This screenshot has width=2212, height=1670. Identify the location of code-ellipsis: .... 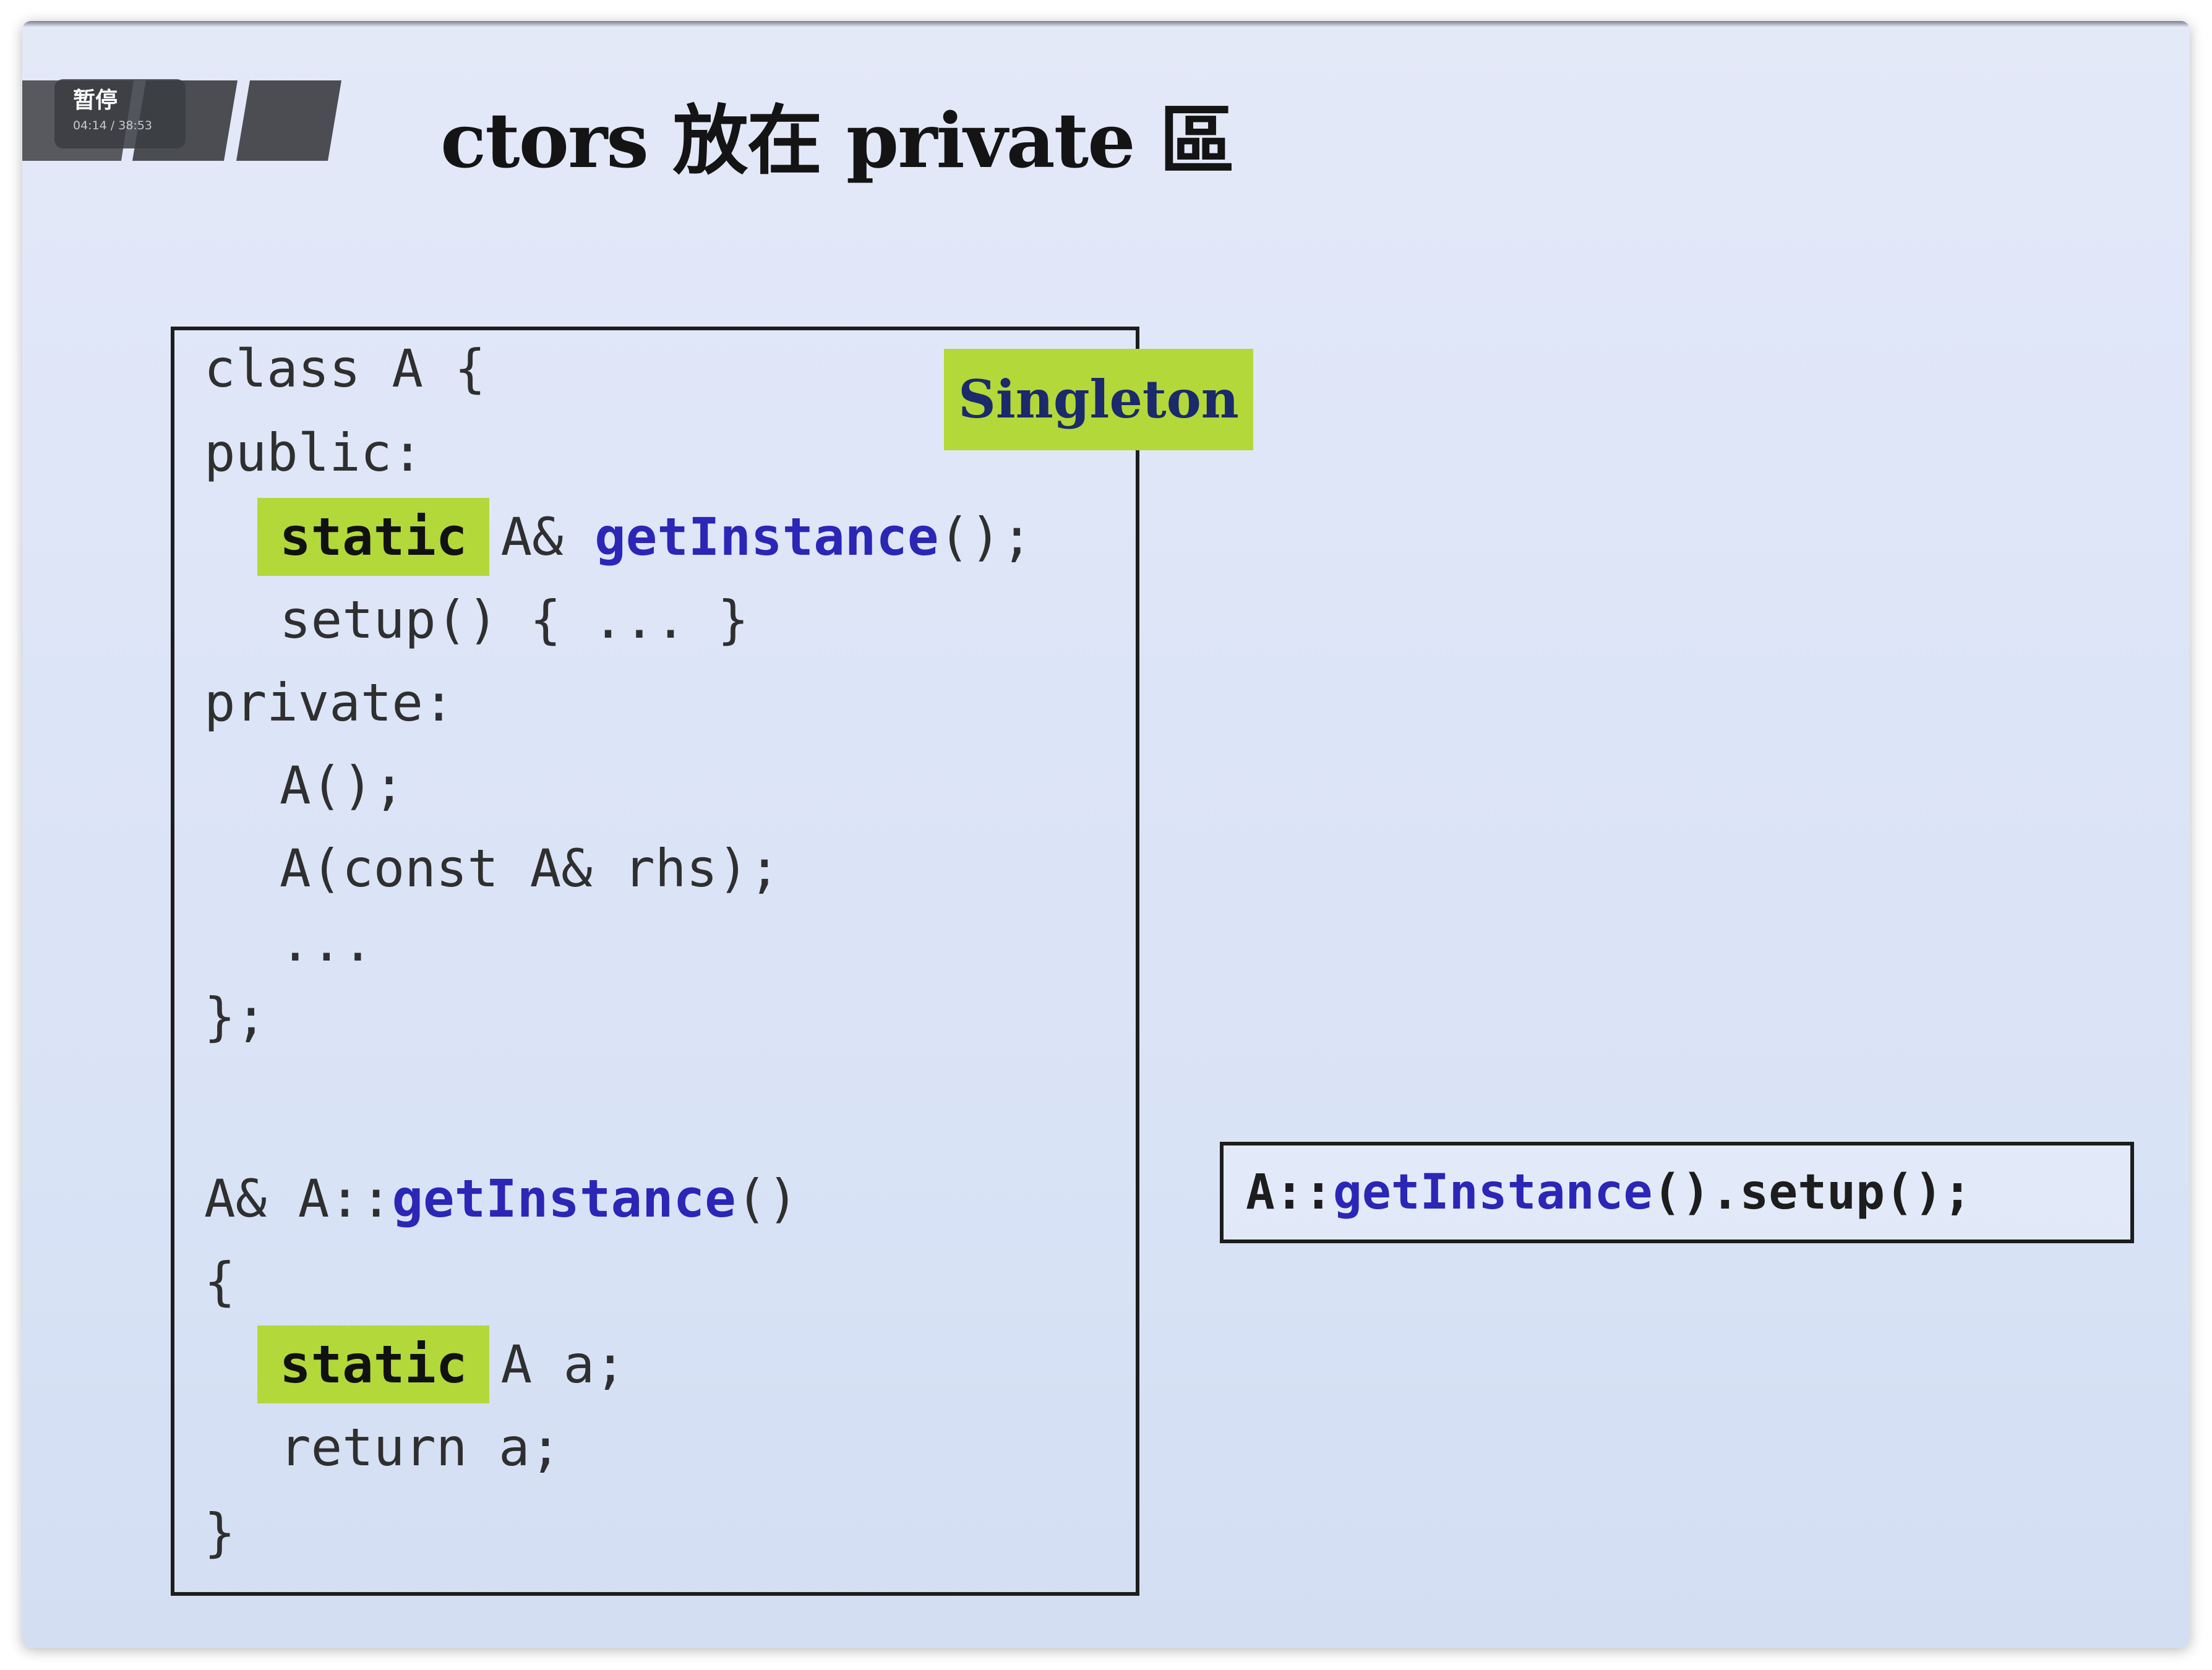
(327, 942).